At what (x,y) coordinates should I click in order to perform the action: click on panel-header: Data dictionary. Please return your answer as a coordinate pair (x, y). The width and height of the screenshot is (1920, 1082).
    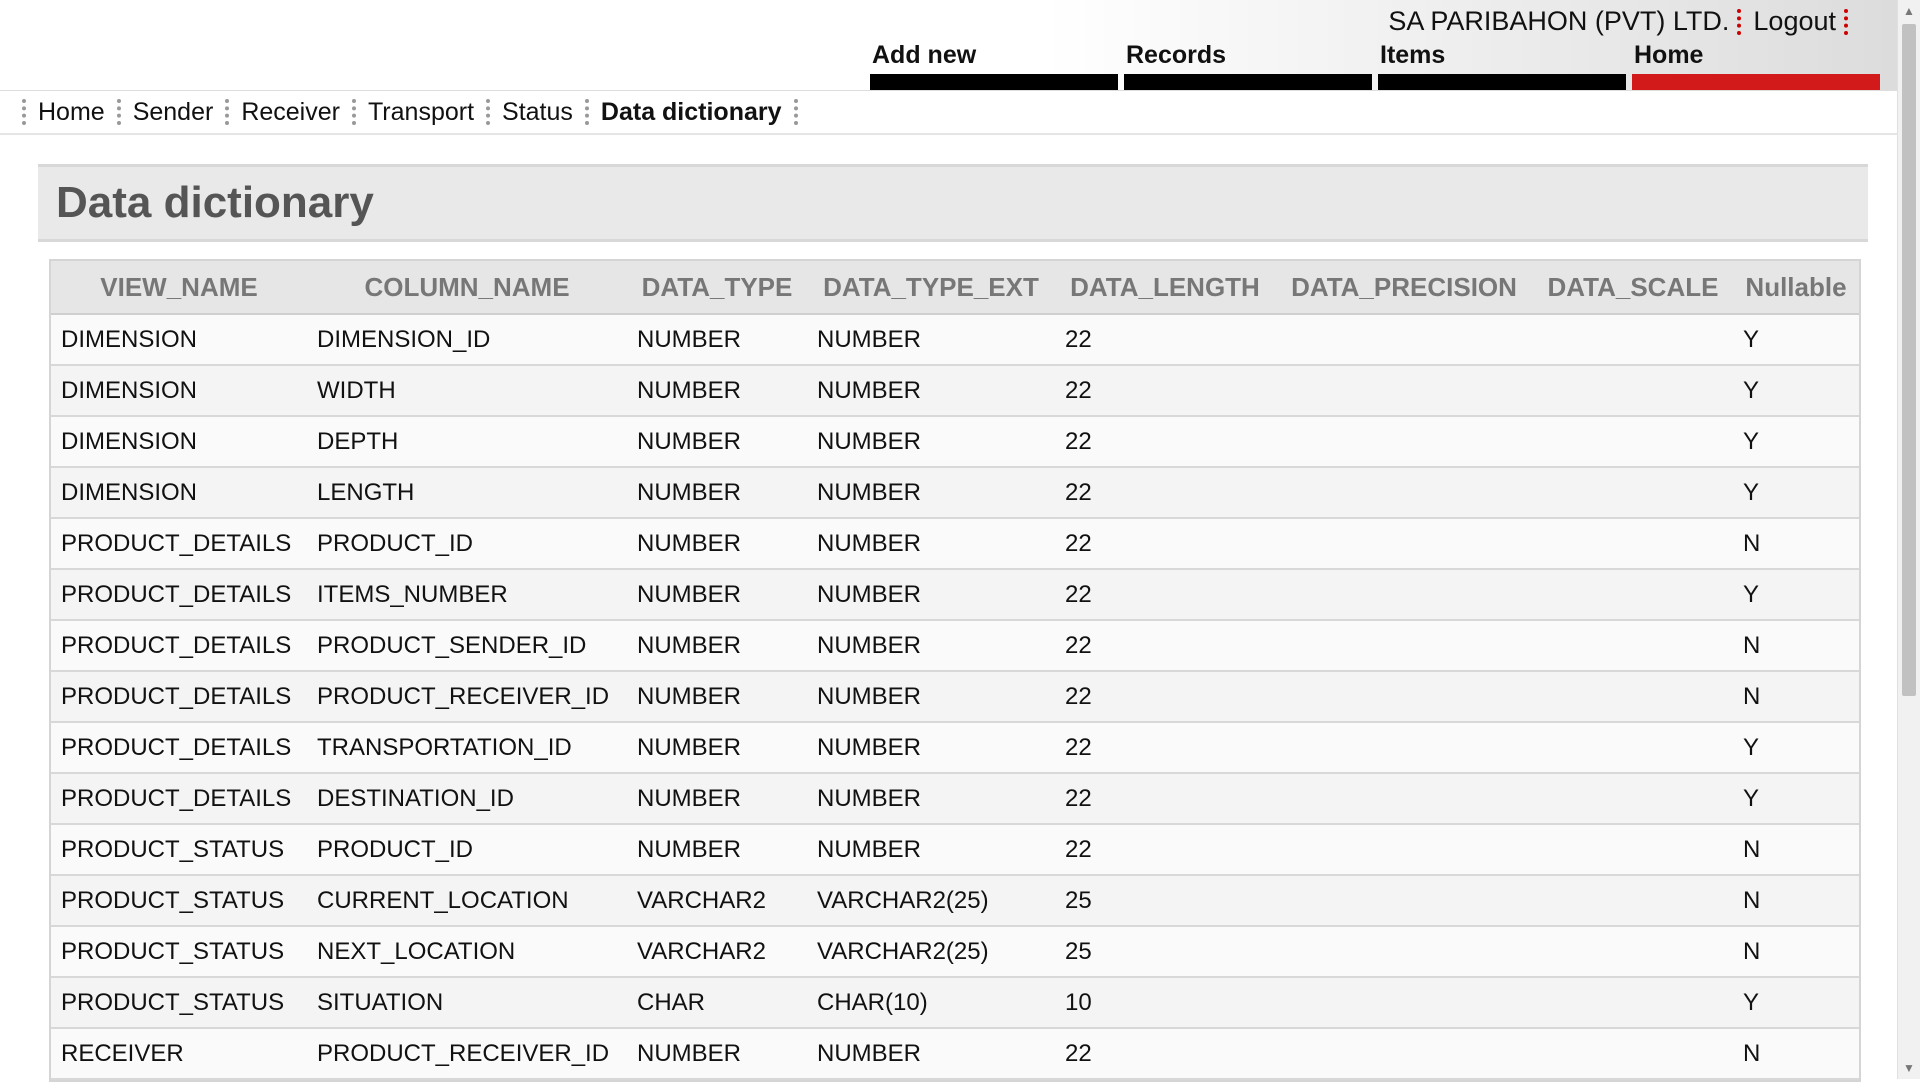
    Looking at the image, I should click on (953, 203).